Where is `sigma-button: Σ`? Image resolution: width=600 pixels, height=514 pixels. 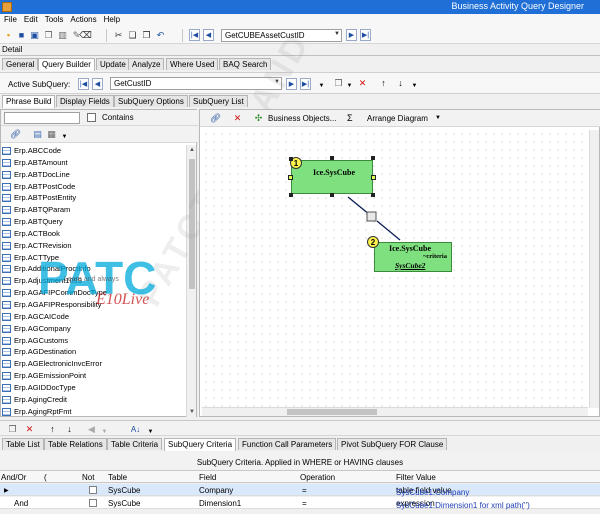
sigma-button: Σ is located at coordinates (350, 118).